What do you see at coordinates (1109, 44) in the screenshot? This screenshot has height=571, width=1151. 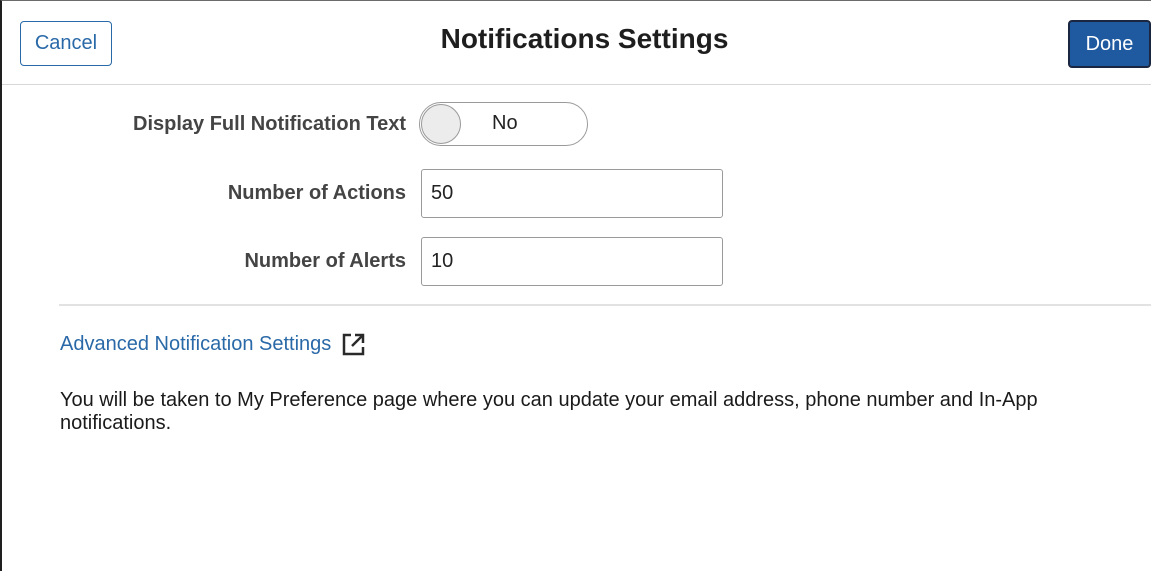 I see `done-button: Done` at bounding box center [1109, 44].